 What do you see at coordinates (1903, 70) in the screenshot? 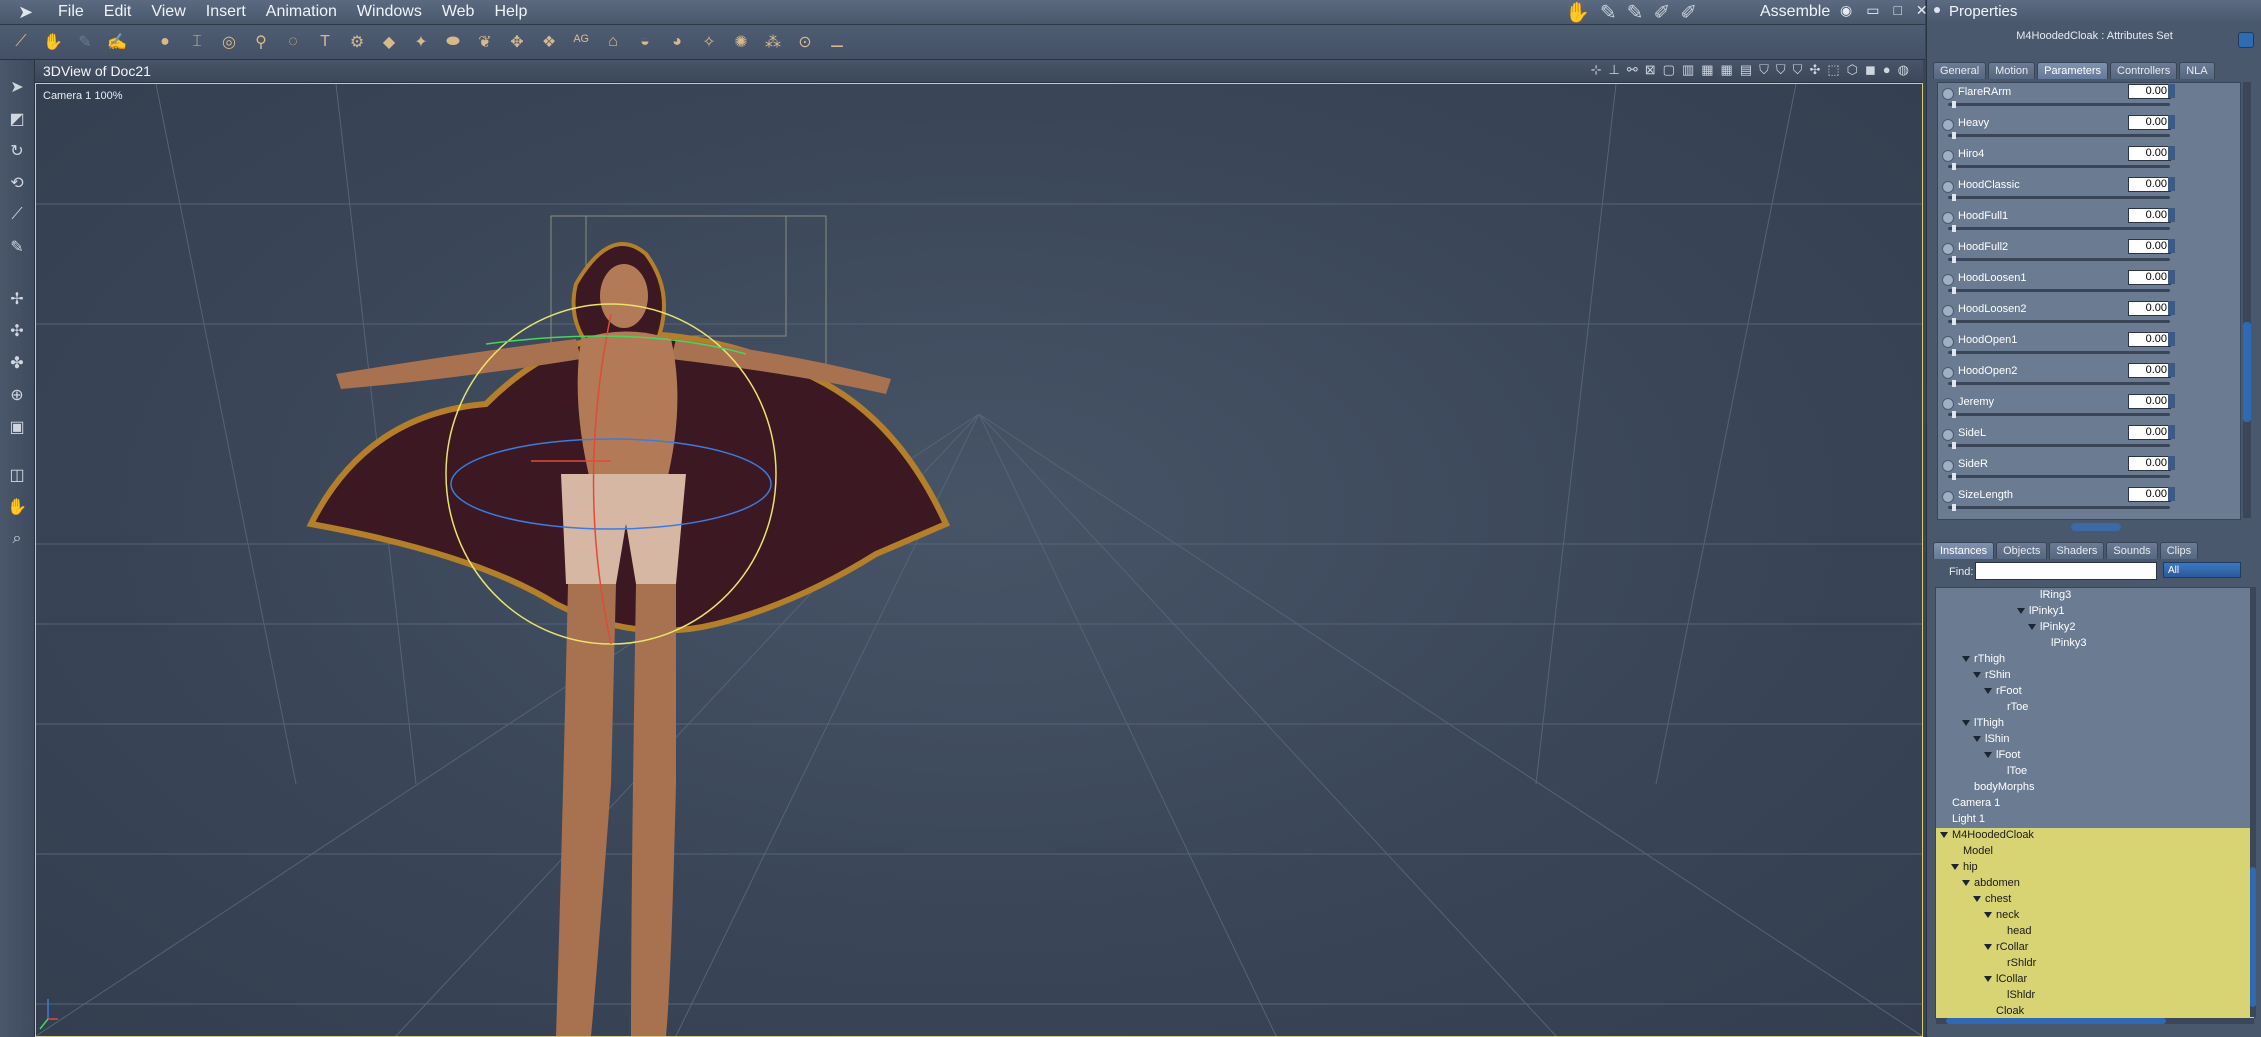
I see `sphere-outline-icon: ◍` at bounding box center [1903, 70].